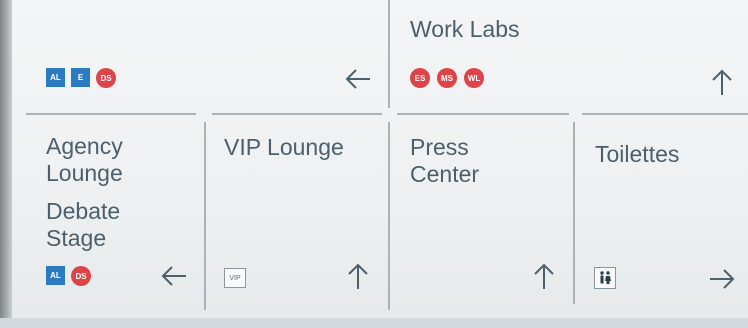 This screenshot has width=748, height=328. I want to click on agency-line-2: Lounge, so click(84, 173).